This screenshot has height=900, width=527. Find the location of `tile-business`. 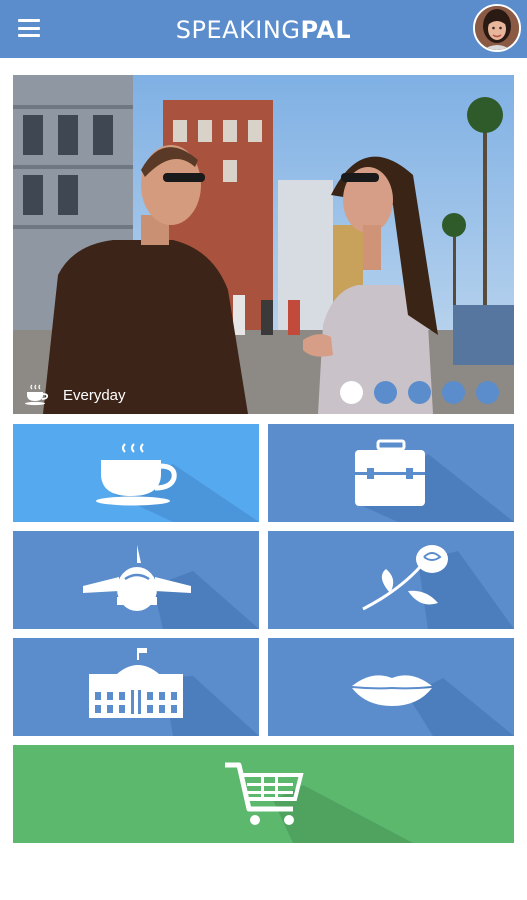

tile-business is located at coordinates (391, 473).